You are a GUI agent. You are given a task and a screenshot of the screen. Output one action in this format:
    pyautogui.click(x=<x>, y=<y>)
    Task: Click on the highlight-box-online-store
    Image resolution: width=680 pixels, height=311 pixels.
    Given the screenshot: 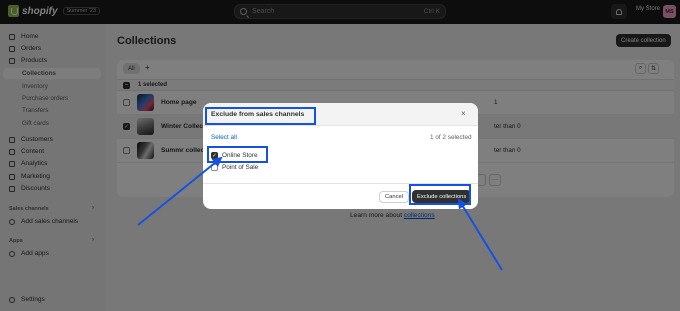 What is the action you would take?
    pyautogui.click(x=237, y=154)
    